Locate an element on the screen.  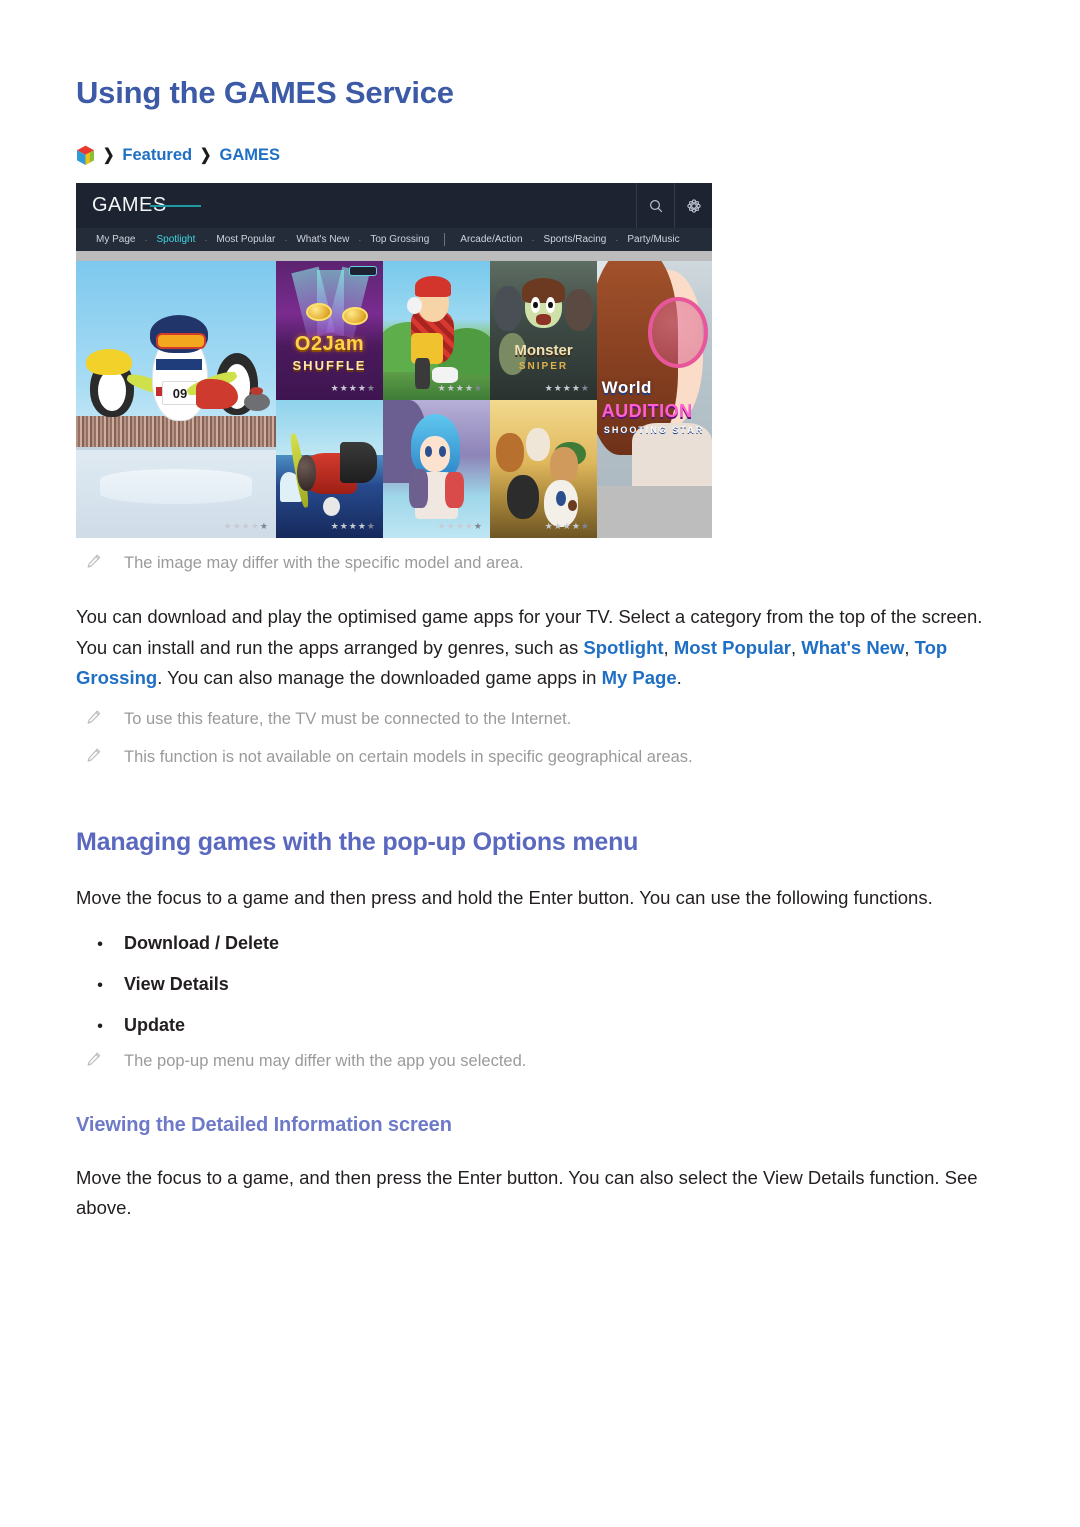
nav-tab-top-grossing: Top Grossing is located at coordinates (399, 239).